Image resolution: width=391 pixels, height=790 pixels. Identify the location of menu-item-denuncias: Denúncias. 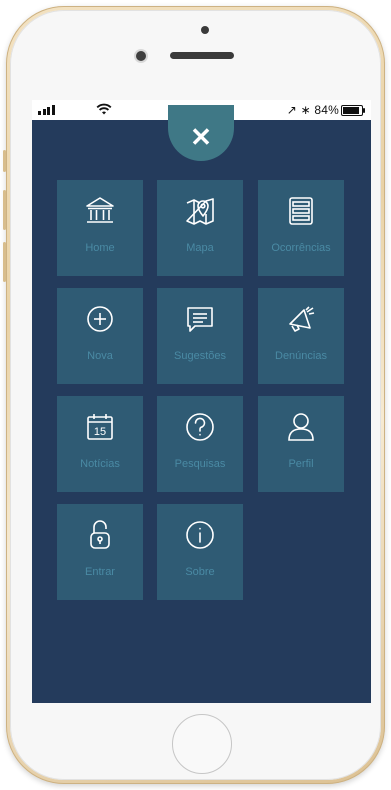
(301, 336).